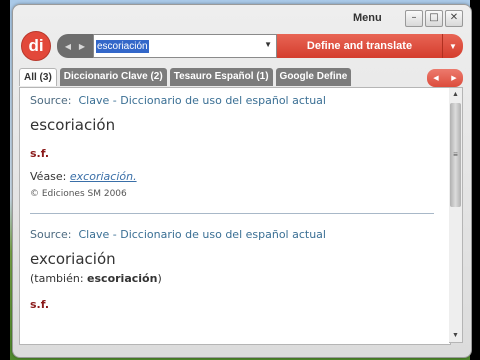  I want to click on tab-prev-icon: ◀, so click(435, 78).